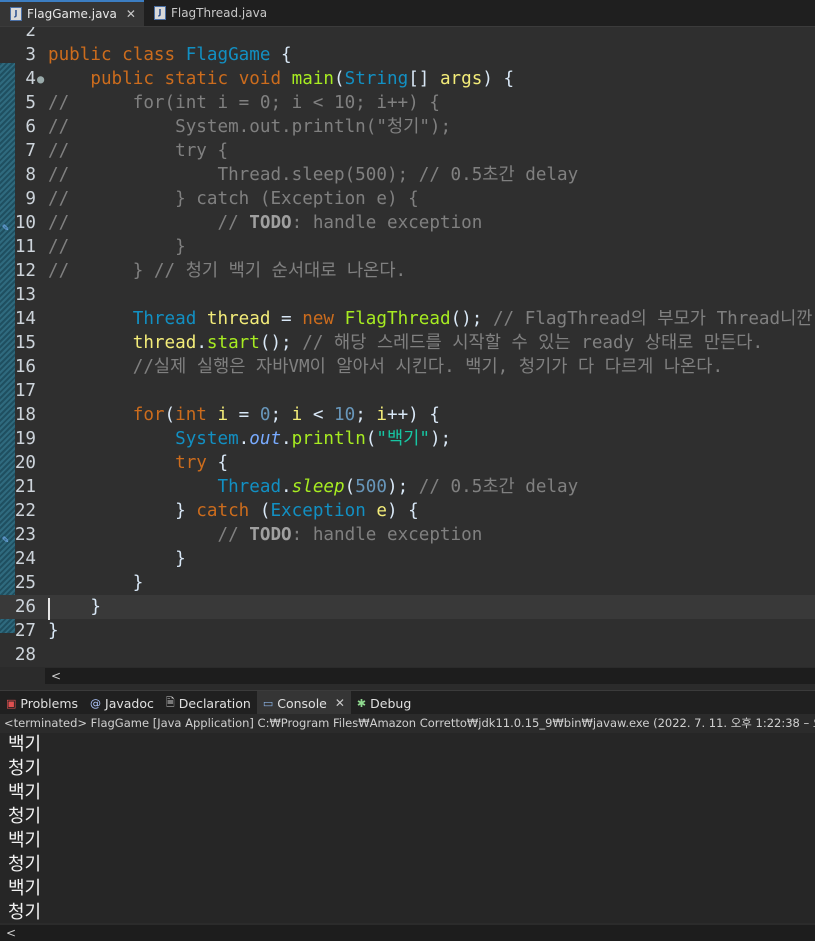  What do you see at coordinates (302, 79) in the screenshot?
I see `code-text: public static void main(String[] args) {` at bounding box center [302, 79].